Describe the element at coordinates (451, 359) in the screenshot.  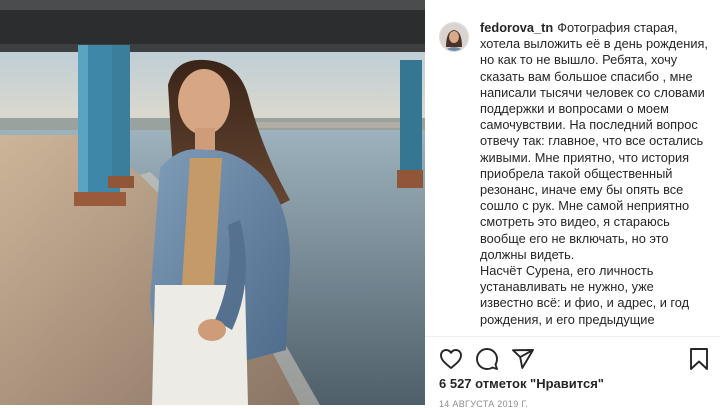
I see `heart-icon` at that location.